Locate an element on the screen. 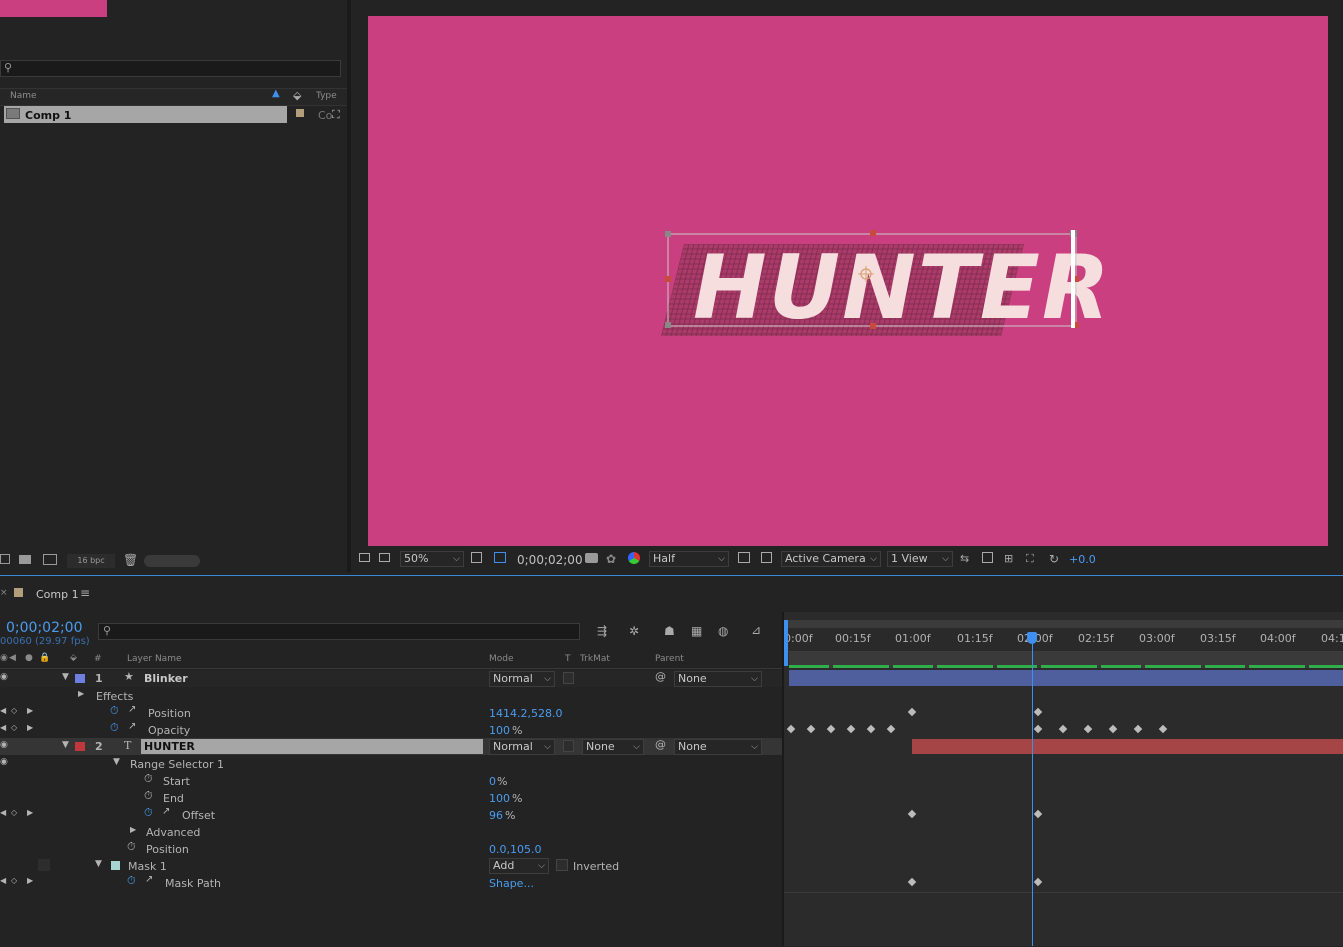  frame-blending-icon: ▦ is located at coordinates (696, 631).